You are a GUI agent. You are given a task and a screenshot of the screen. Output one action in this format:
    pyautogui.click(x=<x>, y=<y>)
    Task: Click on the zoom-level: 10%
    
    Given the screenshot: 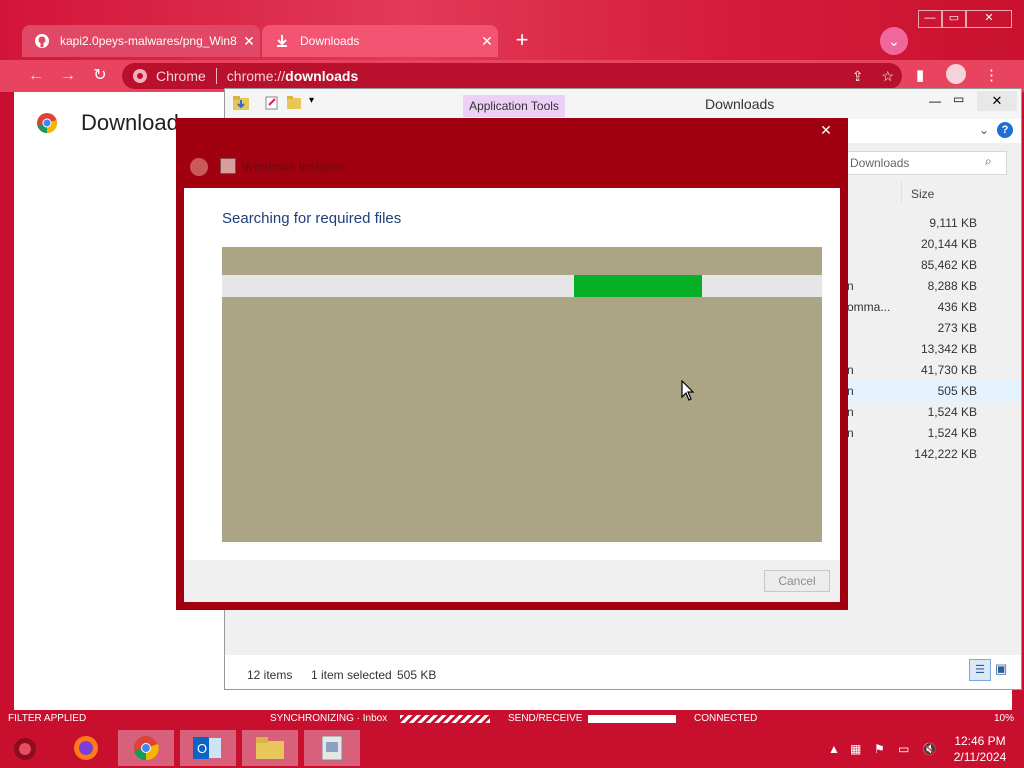 What is the action you would take?
    pyautogui.click(x=1004, y=718)
    